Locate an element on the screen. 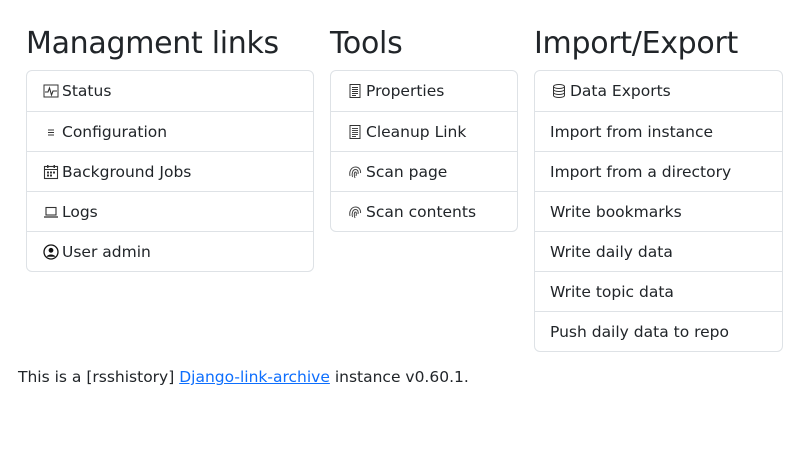  user-admin-link: User admin is located at coordinates (170, 251).